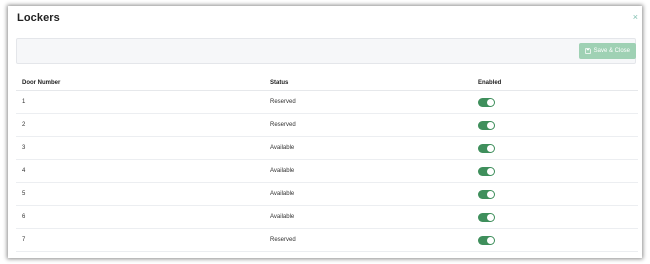 The height and width of the screenshot is (264, 650). Describe the element at coordinates (140, 240) in the screenshot. I see `door-number-cell: 7` at that location.